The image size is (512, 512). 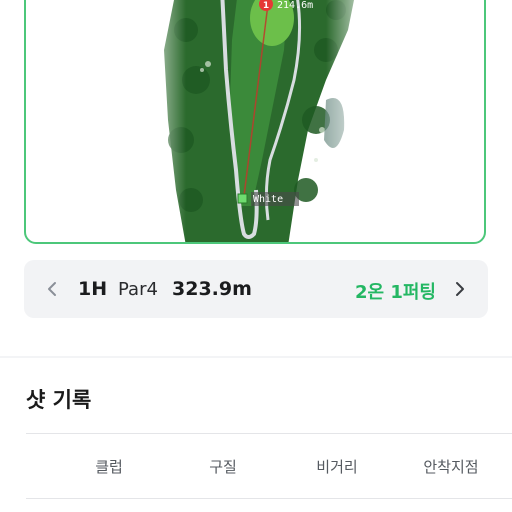 I want to click on table-header-border, so click(x=269, y=498).